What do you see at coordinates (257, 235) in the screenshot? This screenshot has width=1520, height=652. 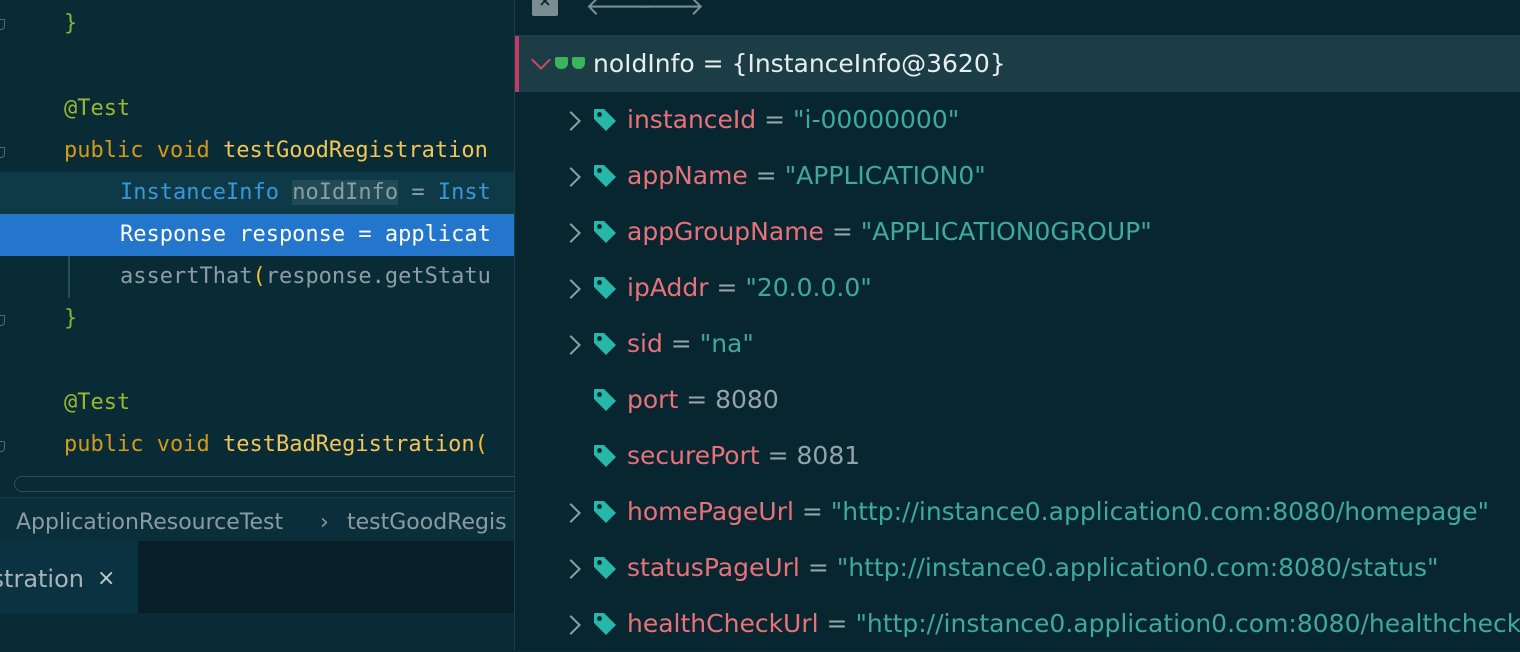 I see `code-line-execution-point: Response response = applicat` at bounding box center [257, 235].